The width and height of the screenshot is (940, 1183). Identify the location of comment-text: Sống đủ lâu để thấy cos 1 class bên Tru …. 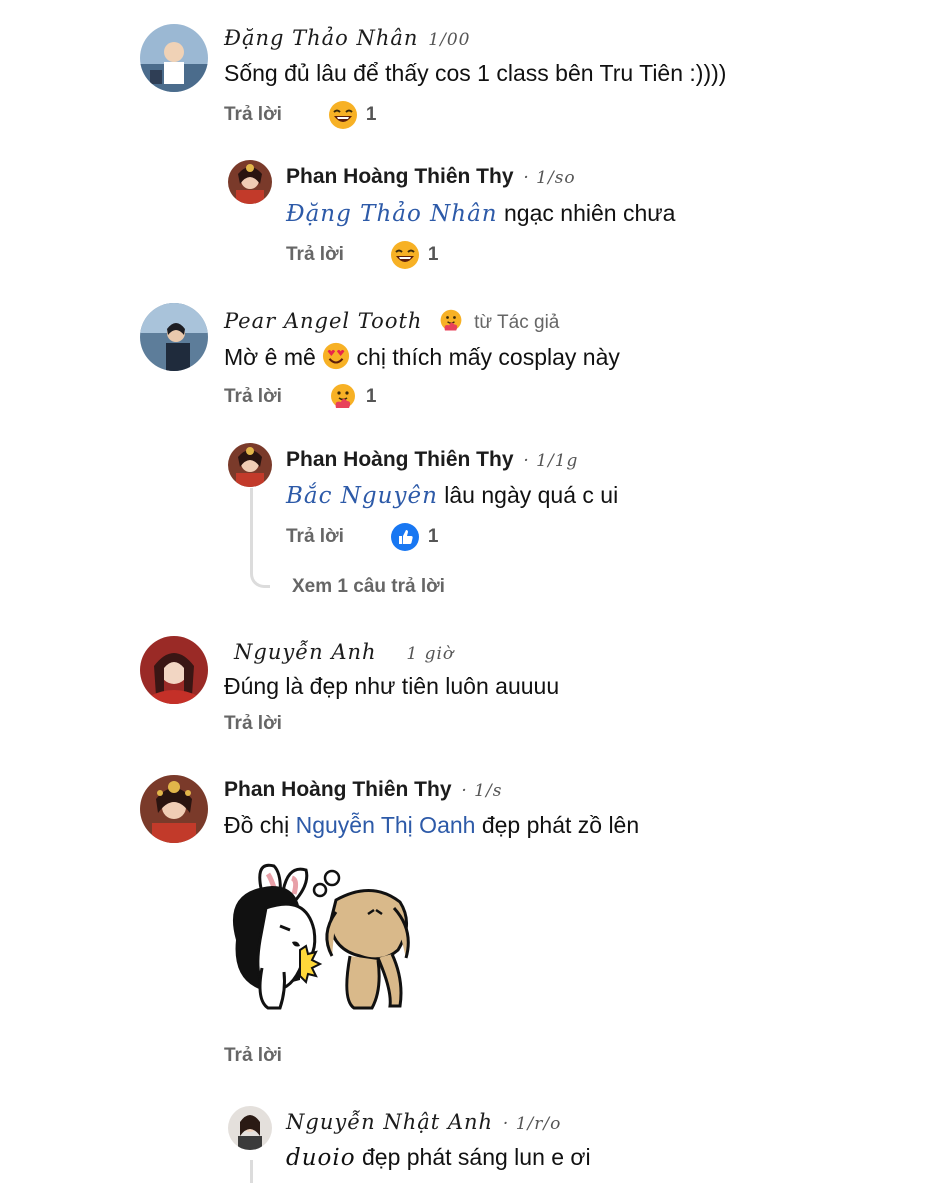
(475, 73).